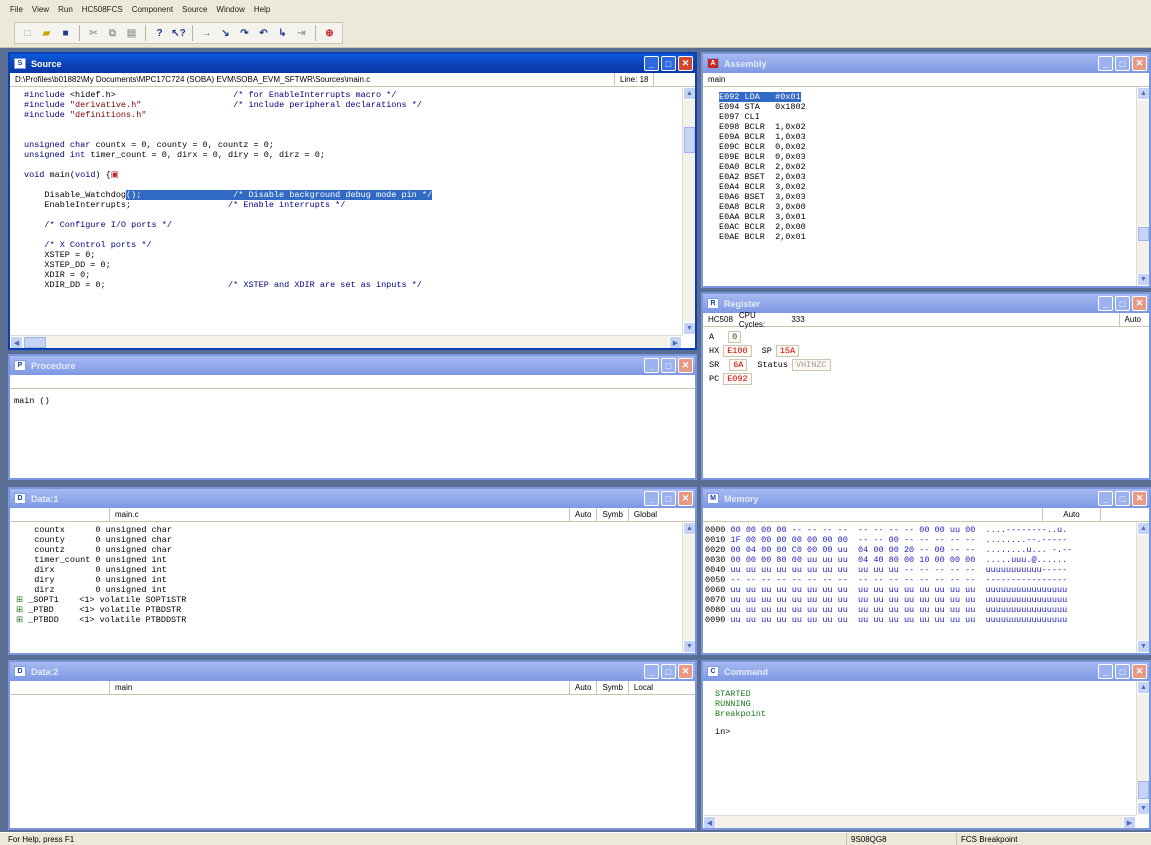 The width and height of the screenshot is (1151, 845). What do you see at coordinates (688, 211) in the screenshot?
I see `source-vscroll: ▲ ▼` at bounding box center [688, 211].